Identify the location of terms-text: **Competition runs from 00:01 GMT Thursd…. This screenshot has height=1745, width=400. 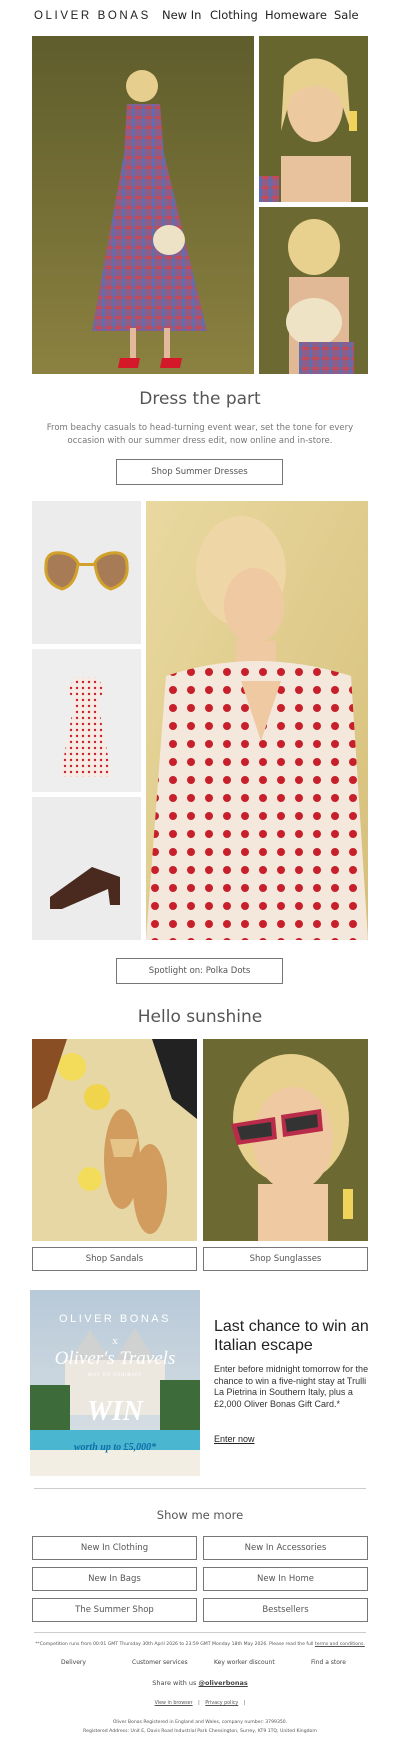
(175, 1644).